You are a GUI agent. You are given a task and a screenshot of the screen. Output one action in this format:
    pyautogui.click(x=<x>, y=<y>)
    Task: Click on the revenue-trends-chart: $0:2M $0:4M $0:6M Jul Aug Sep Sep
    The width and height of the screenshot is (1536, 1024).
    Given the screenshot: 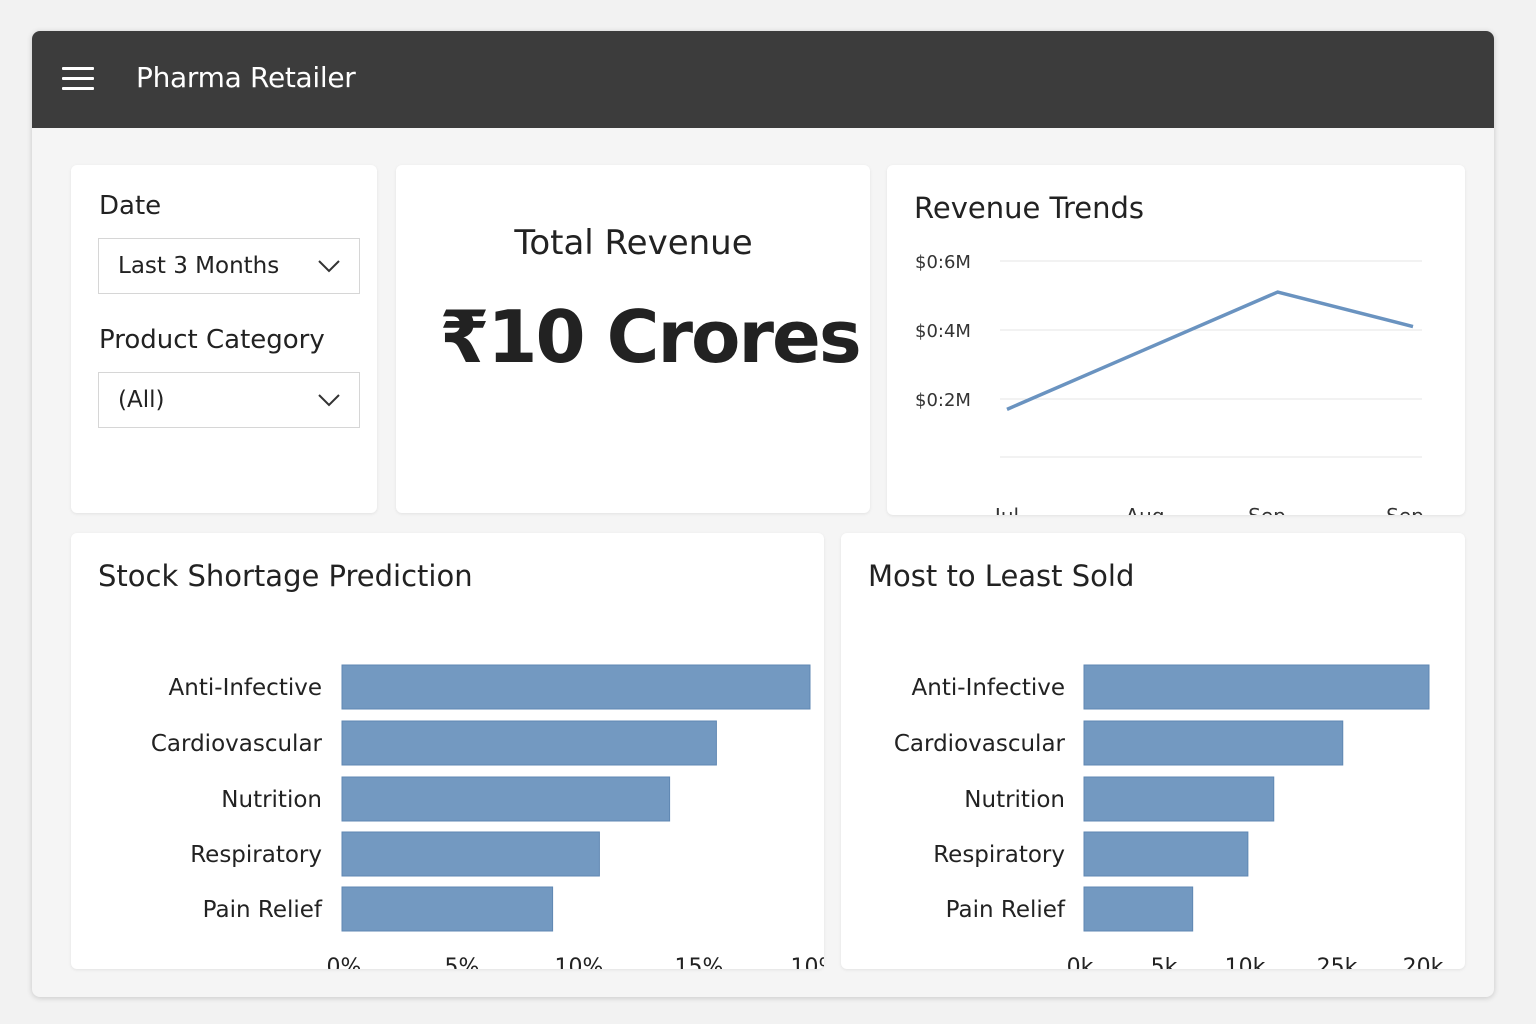 What is the action you would take?
    pyautogui.click(x=1169, y=383)
    